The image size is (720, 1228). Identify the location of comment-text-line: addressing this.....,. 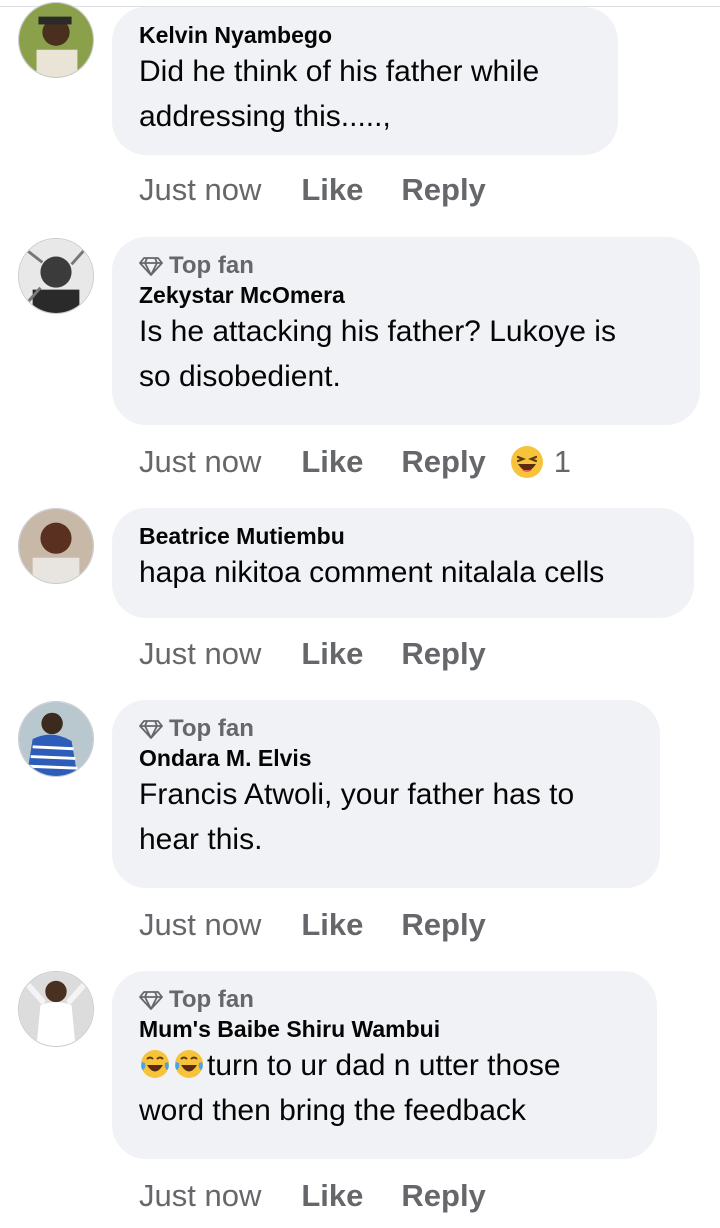
(265, 116).